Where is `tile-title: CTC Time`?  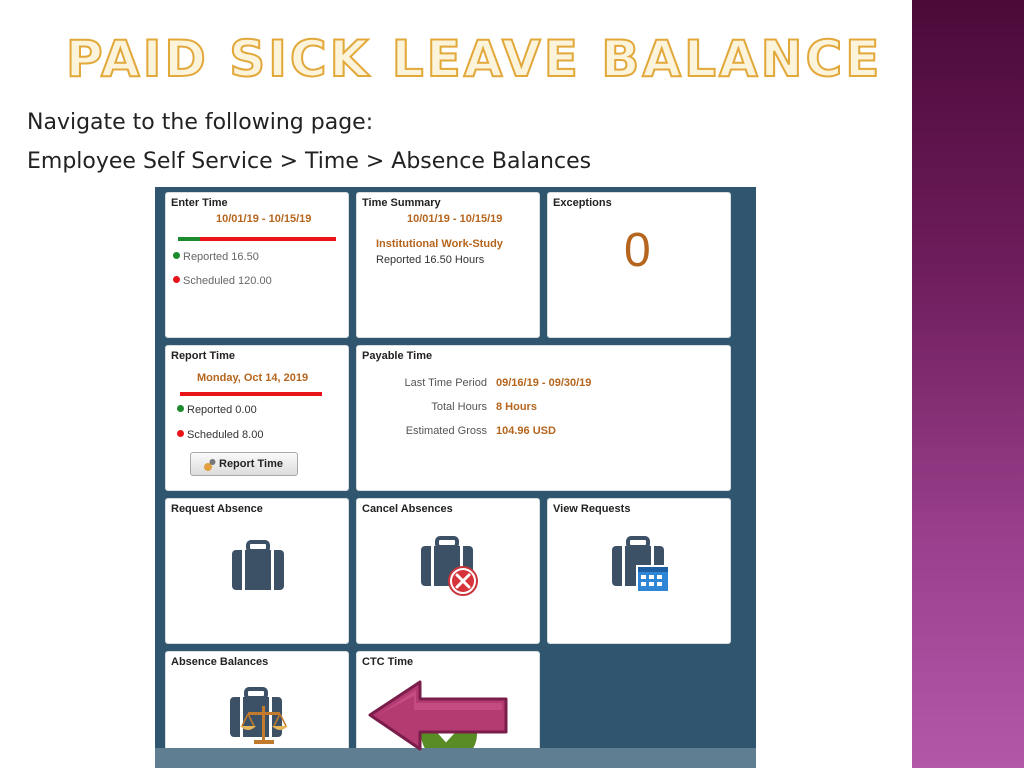 tile-title: CTC Time is located at coordinates (388, 662).